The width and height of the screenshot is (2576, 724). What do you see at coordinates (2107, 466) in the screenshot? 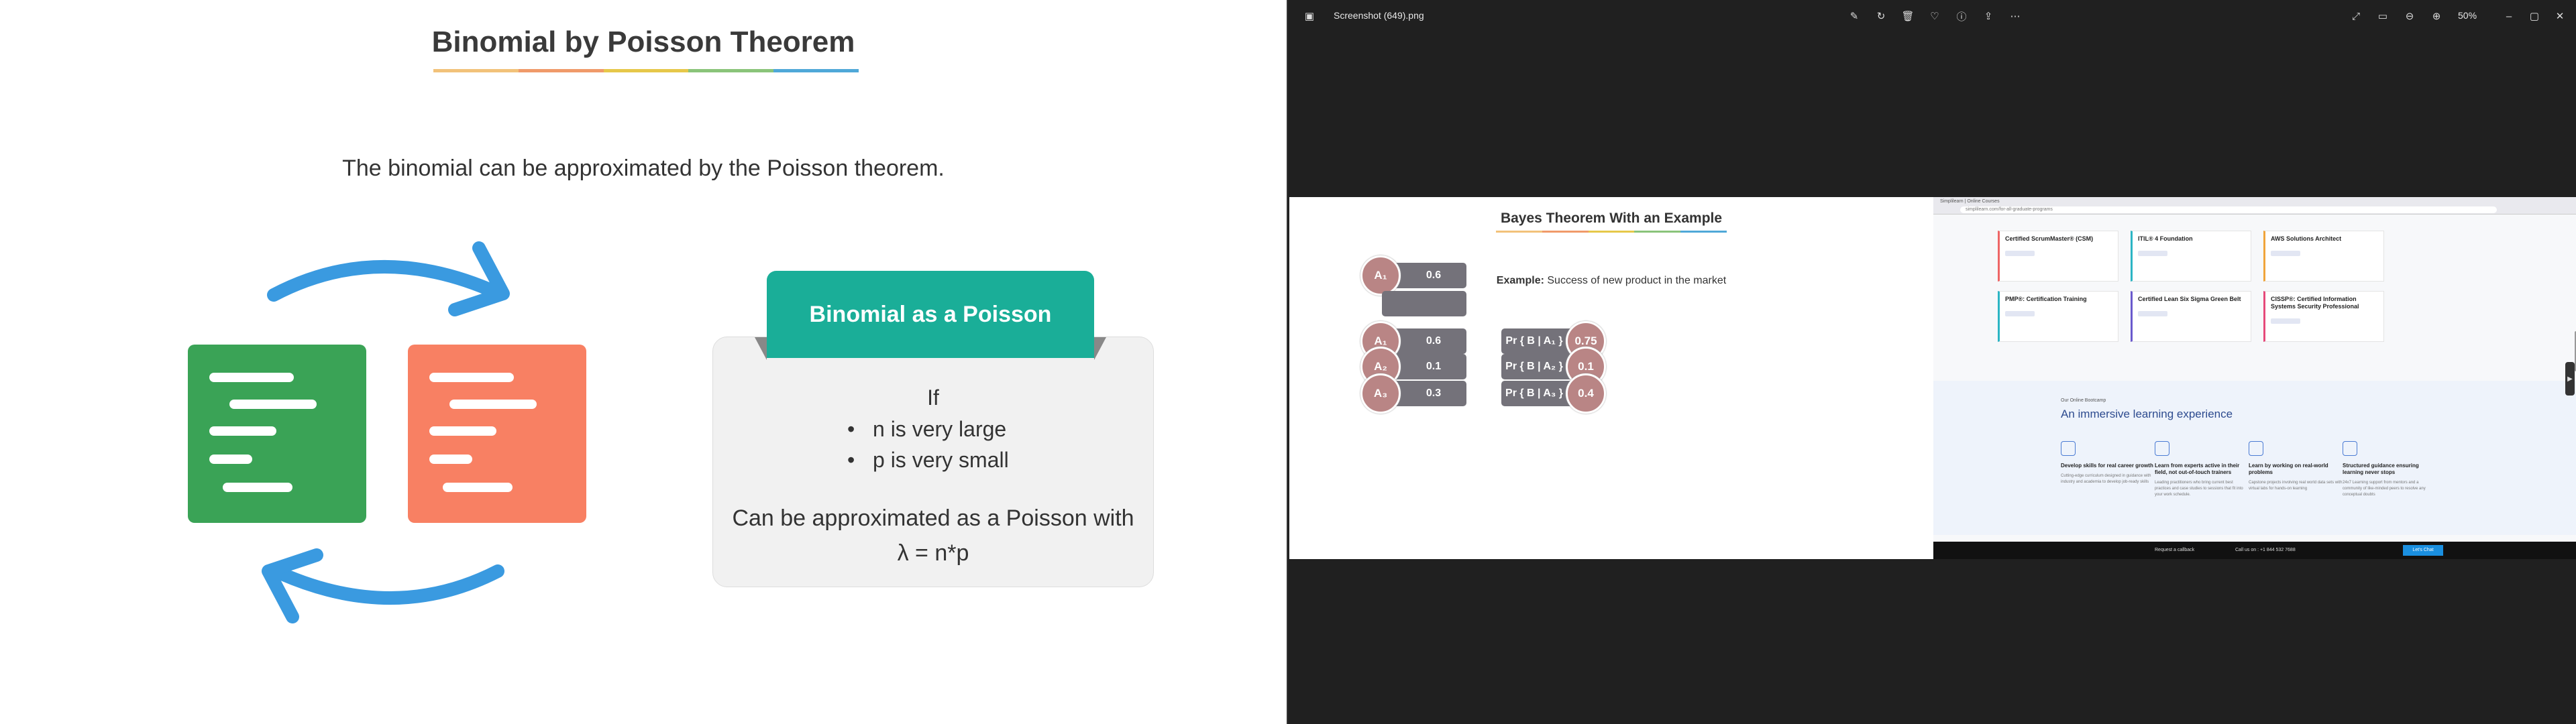
I see `feature-title: Develop skills for real career growth` at bounding box center [2107, 466].